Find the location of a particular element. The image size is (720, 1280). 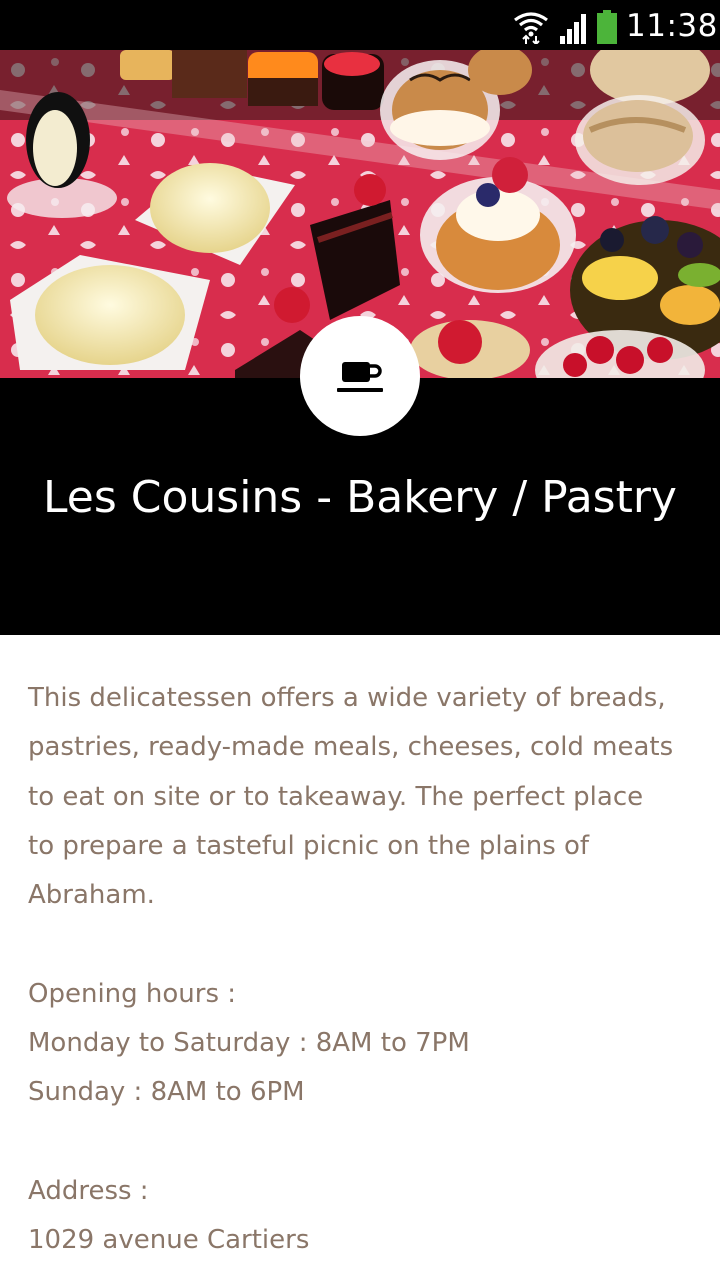

status-bar: 11:38 is located at coordinates (360, 25).